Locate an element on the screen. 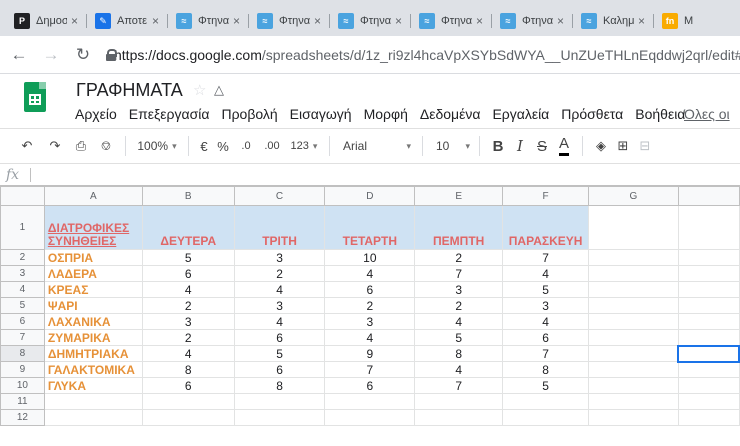 Image resolution: width=740 pixels, height=446 pixels. value-cell: 9 is located at coordinates (370, 353).